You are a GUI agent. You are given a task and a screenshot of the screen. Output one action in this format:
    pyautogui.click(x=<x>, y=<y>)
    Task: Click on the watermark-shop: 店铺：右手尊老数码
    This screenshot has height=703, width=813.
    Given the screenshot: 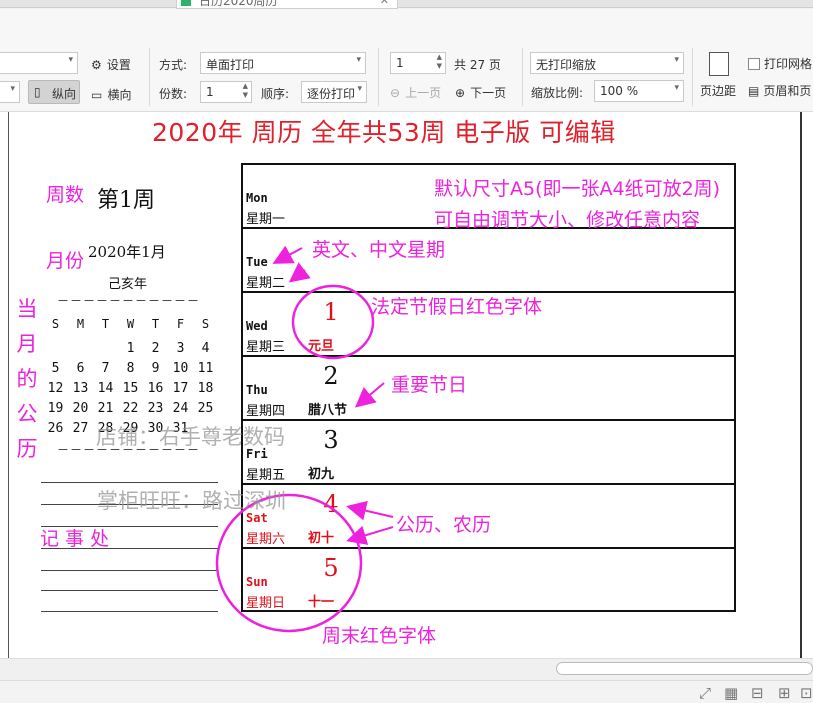 What is the action you would take?
    pyautogui.click(x=190, y=437)
    